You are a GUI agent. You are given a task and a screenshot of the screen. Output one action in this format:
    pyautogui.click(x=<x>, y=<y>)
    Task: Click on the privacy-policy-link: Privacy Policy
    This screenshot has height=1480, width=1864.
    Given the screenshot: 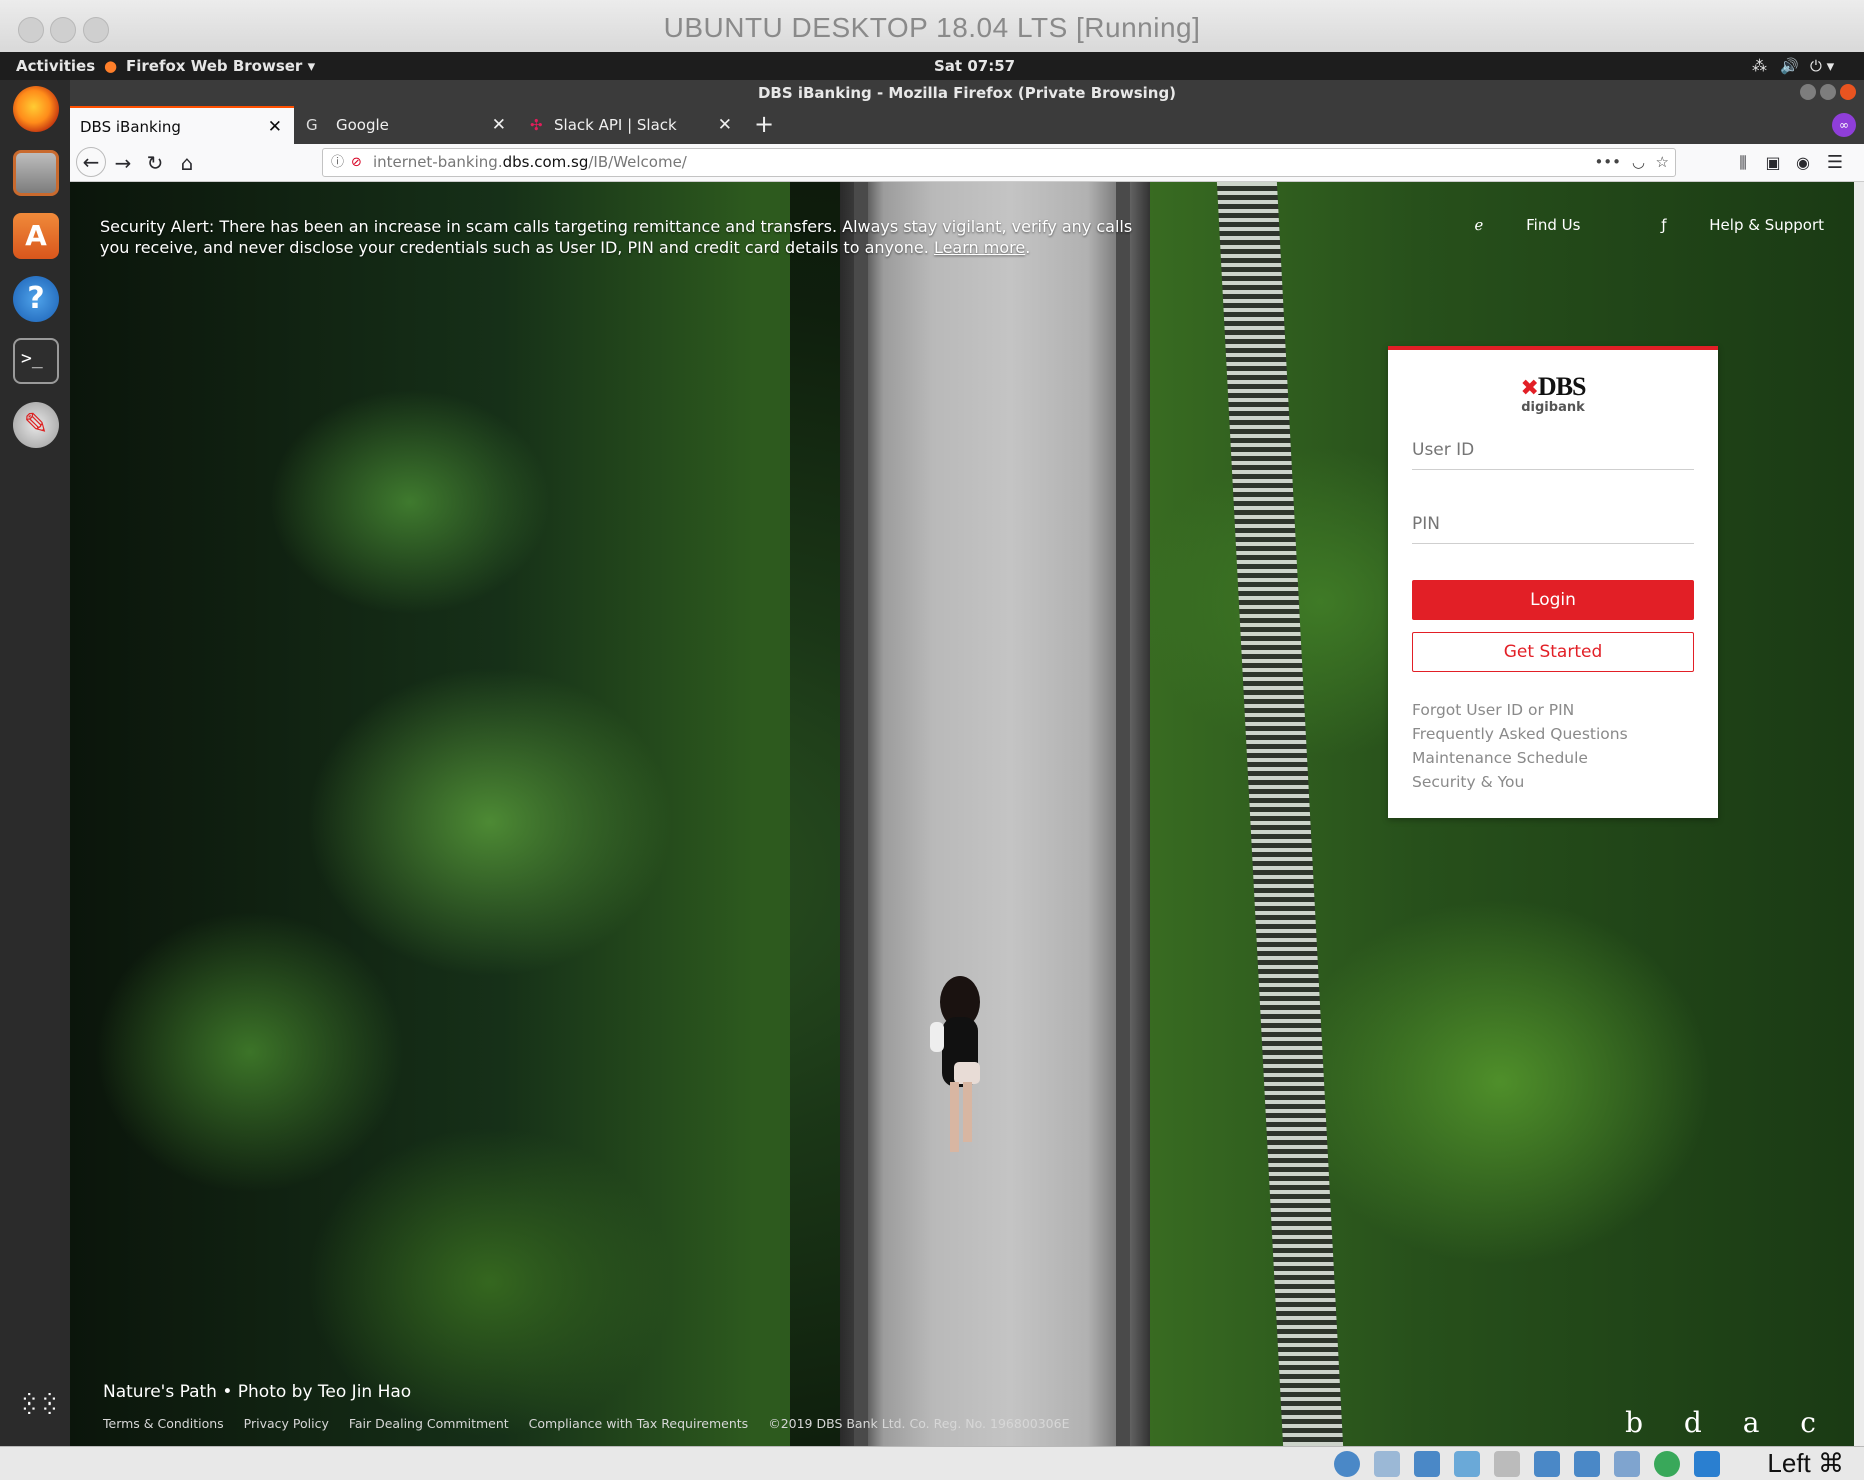 What is the action you would take?
    pyautogui.click(x=286, y=1423)
    